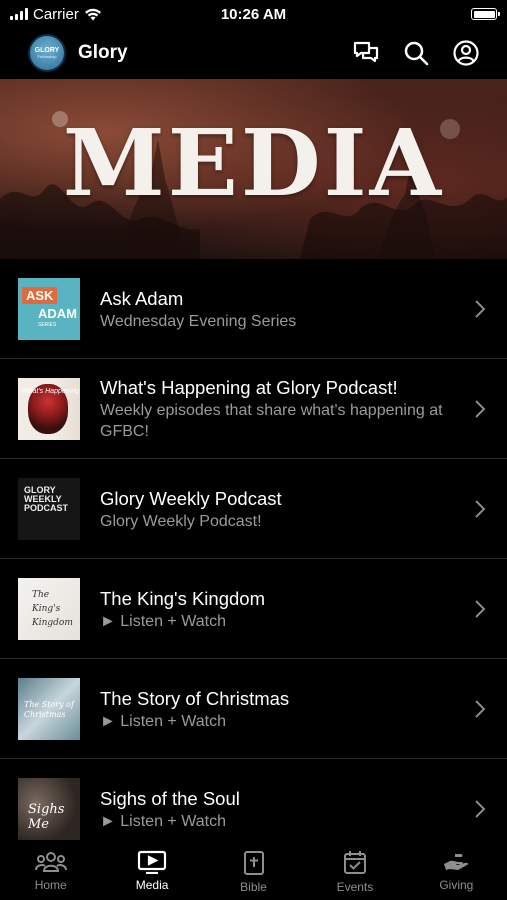 This screenshot has width=507, height=900. What do you see at coordinates (47, 56) in the screenshot?
I see `logo-subtext: Fellowship` at bounding box center [47, 56].